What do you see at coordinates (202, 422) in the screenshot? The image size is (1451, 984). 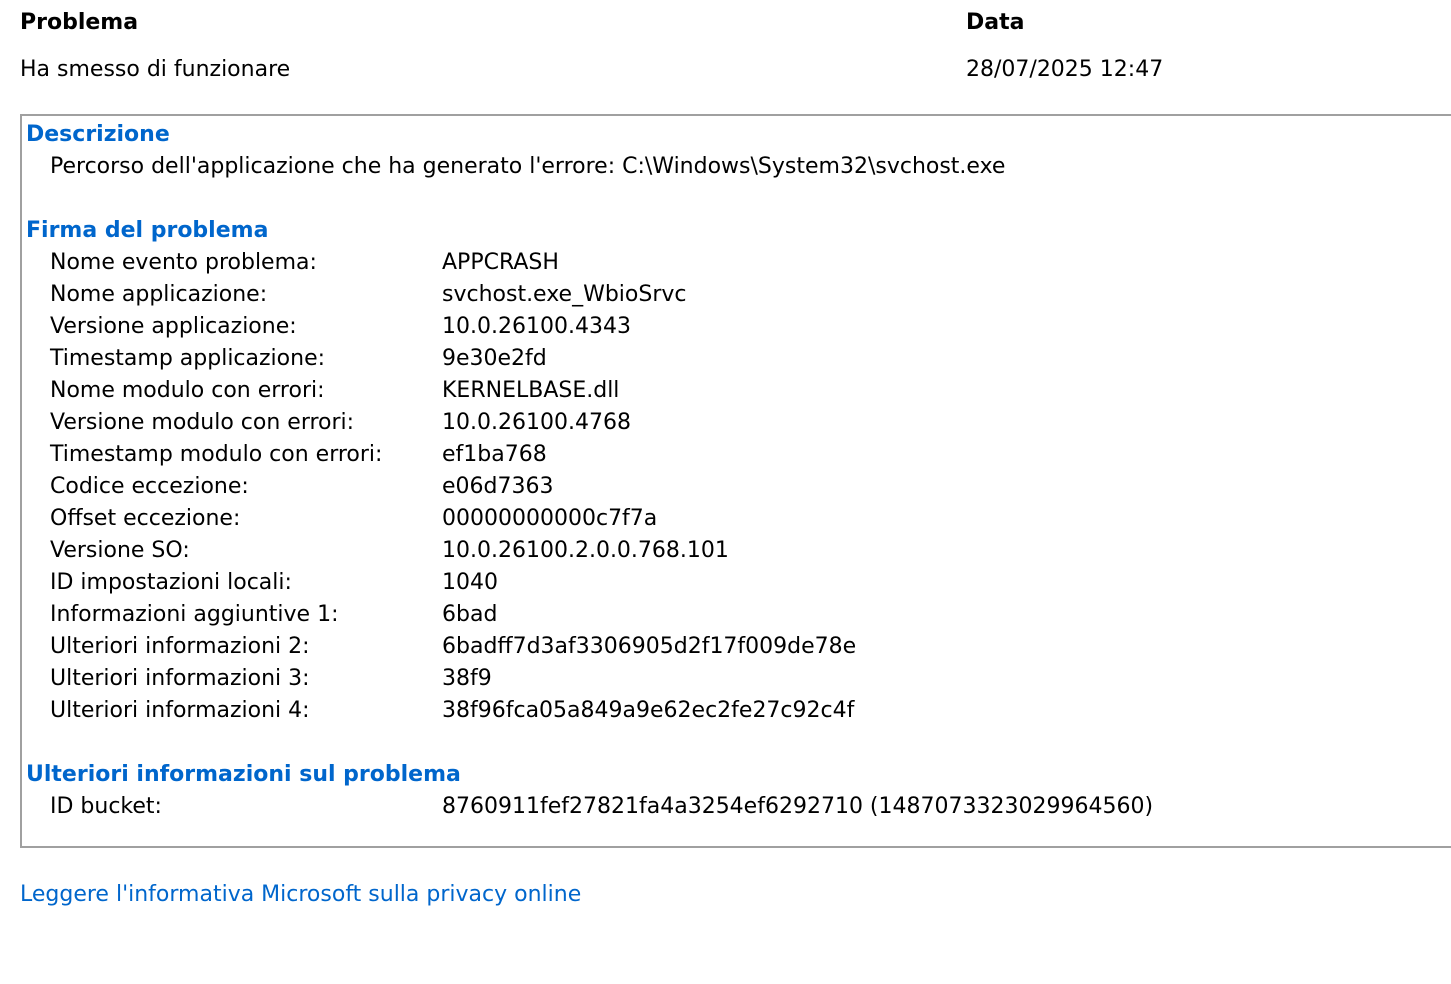 I see `signature-key: Versione modulo con errori:` at bounding box center [202, 422].